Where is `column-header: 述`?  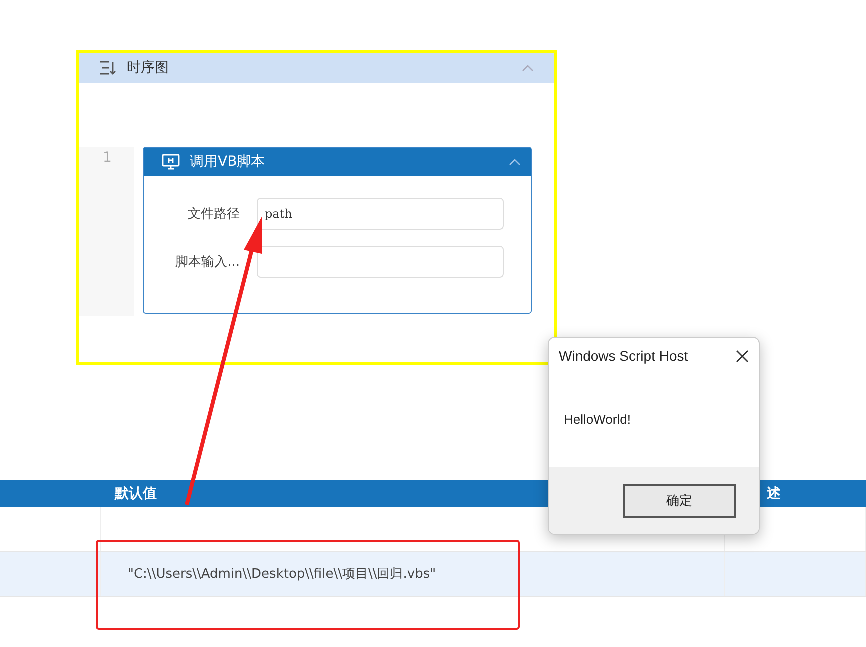 column-header: 述 is located at coordinates (774, 493).